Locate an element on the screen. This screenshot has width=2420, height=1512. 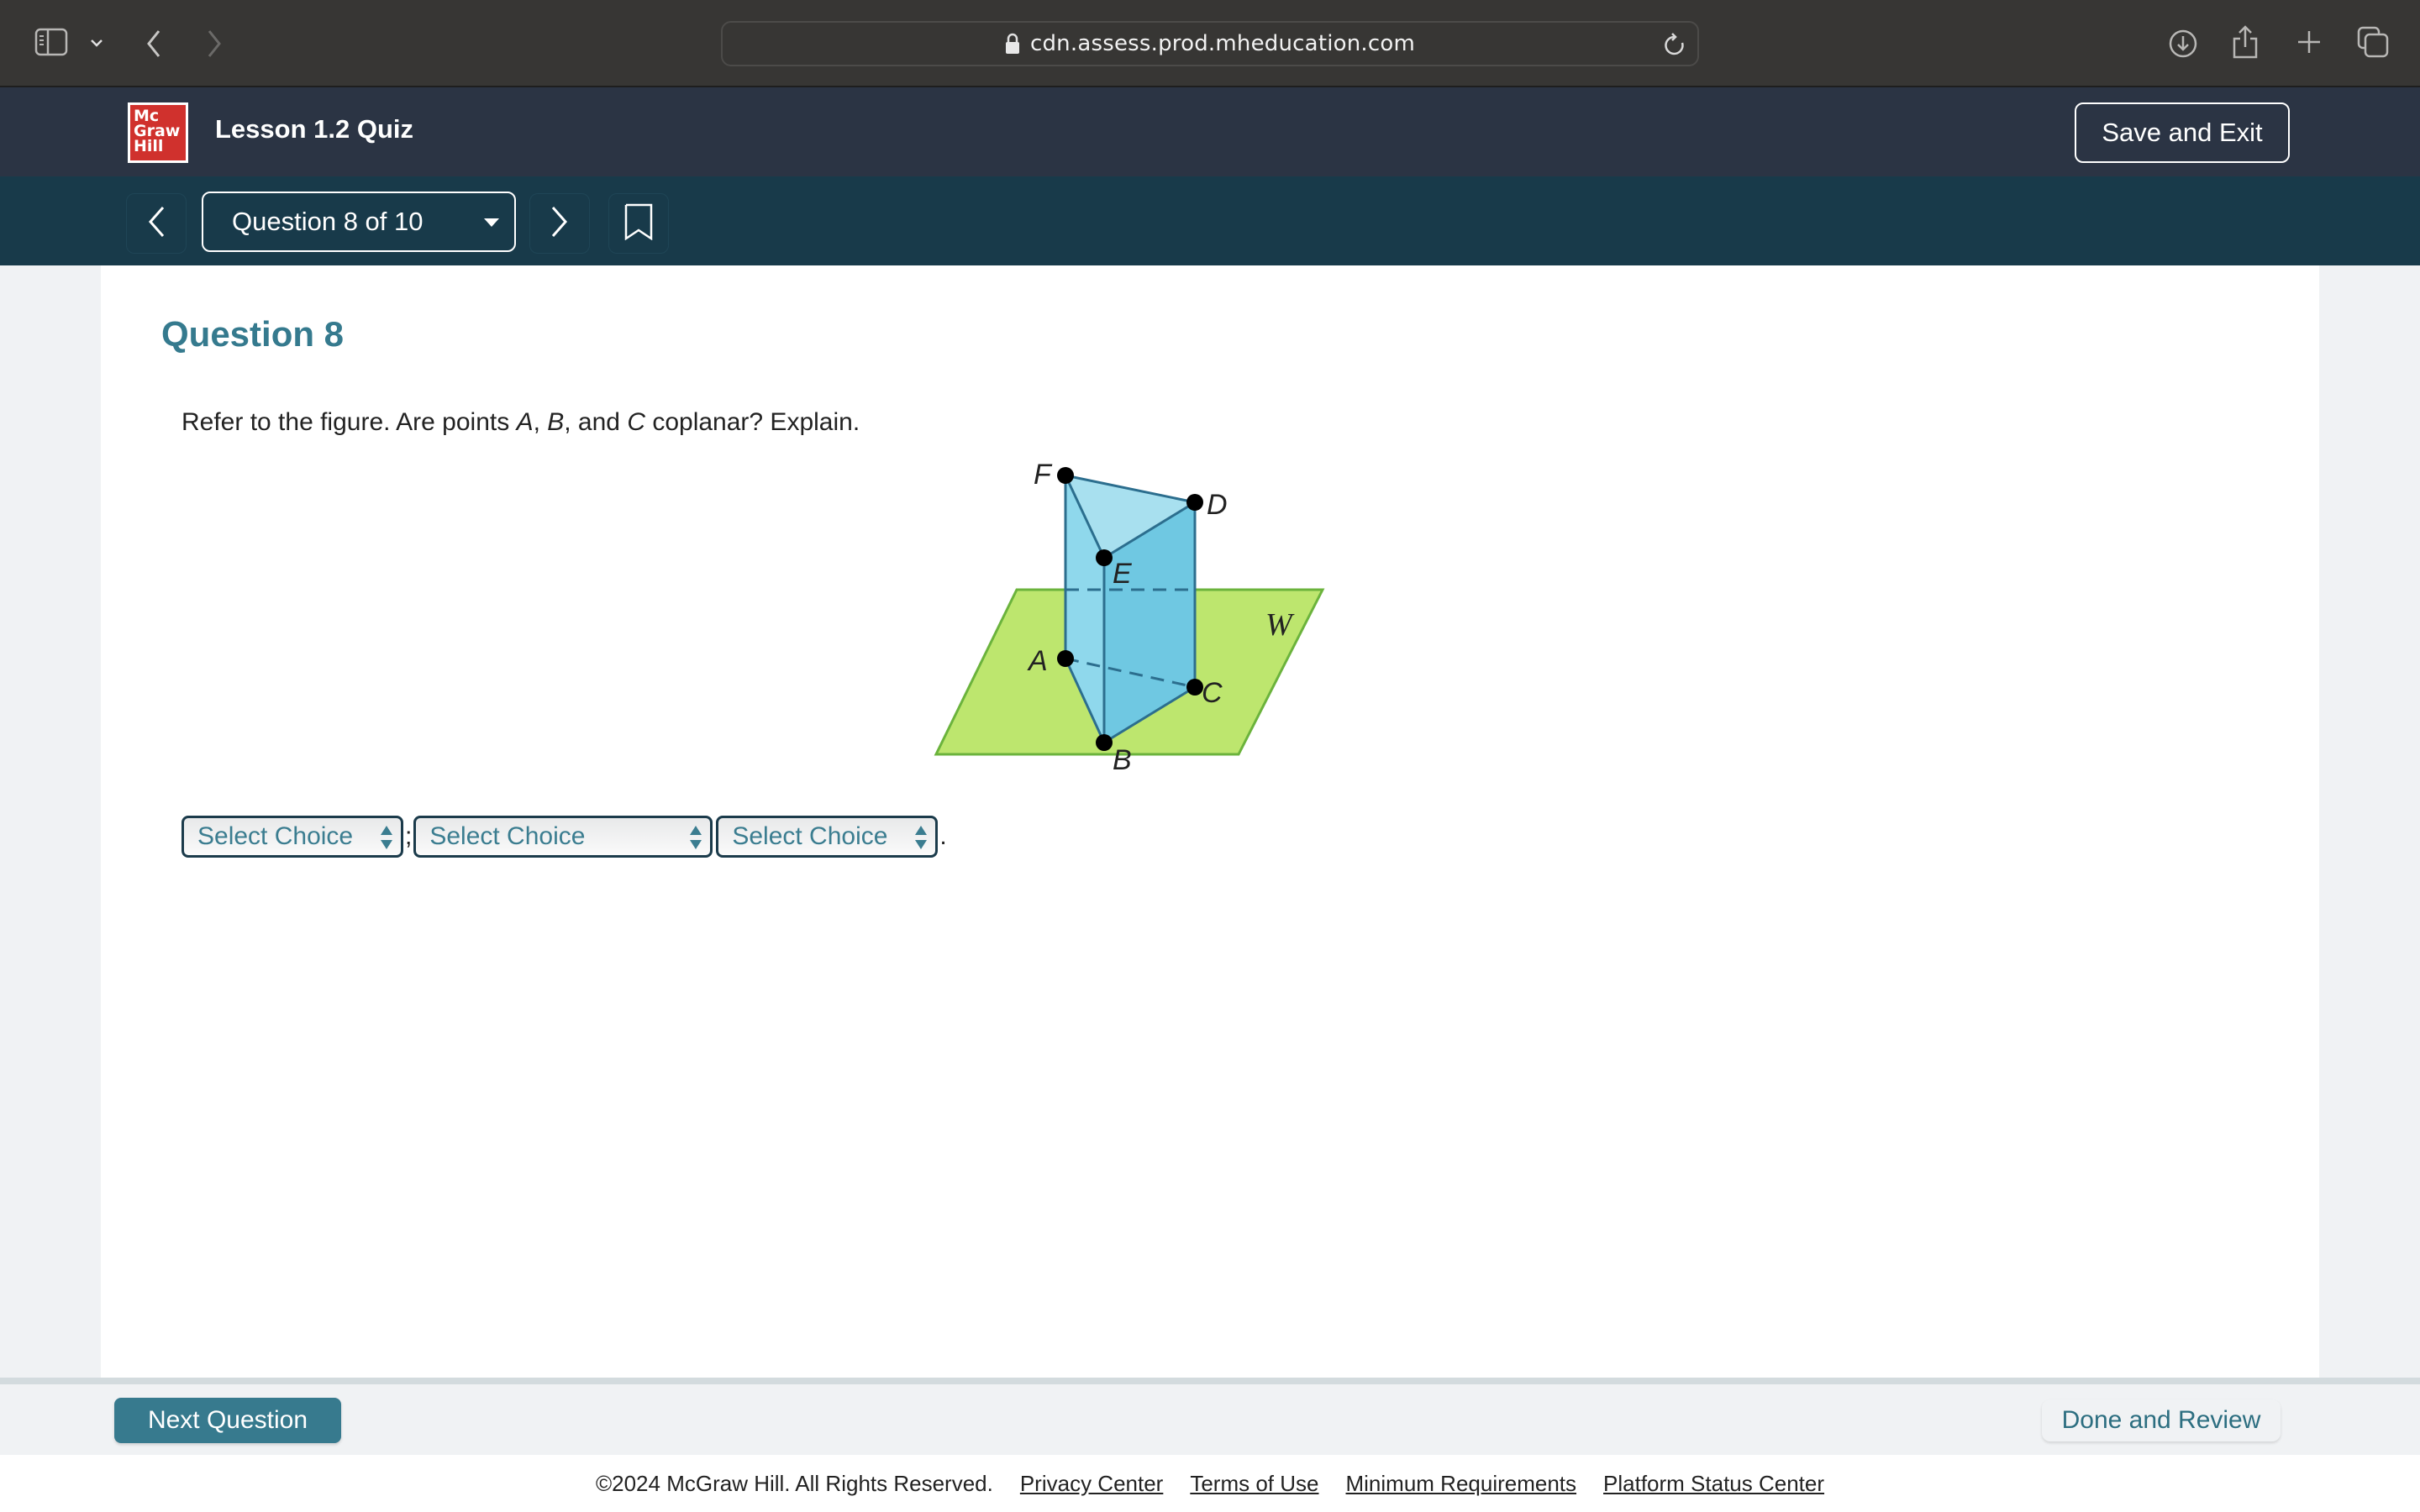
forward-icon is located at coordinates (214, 43).